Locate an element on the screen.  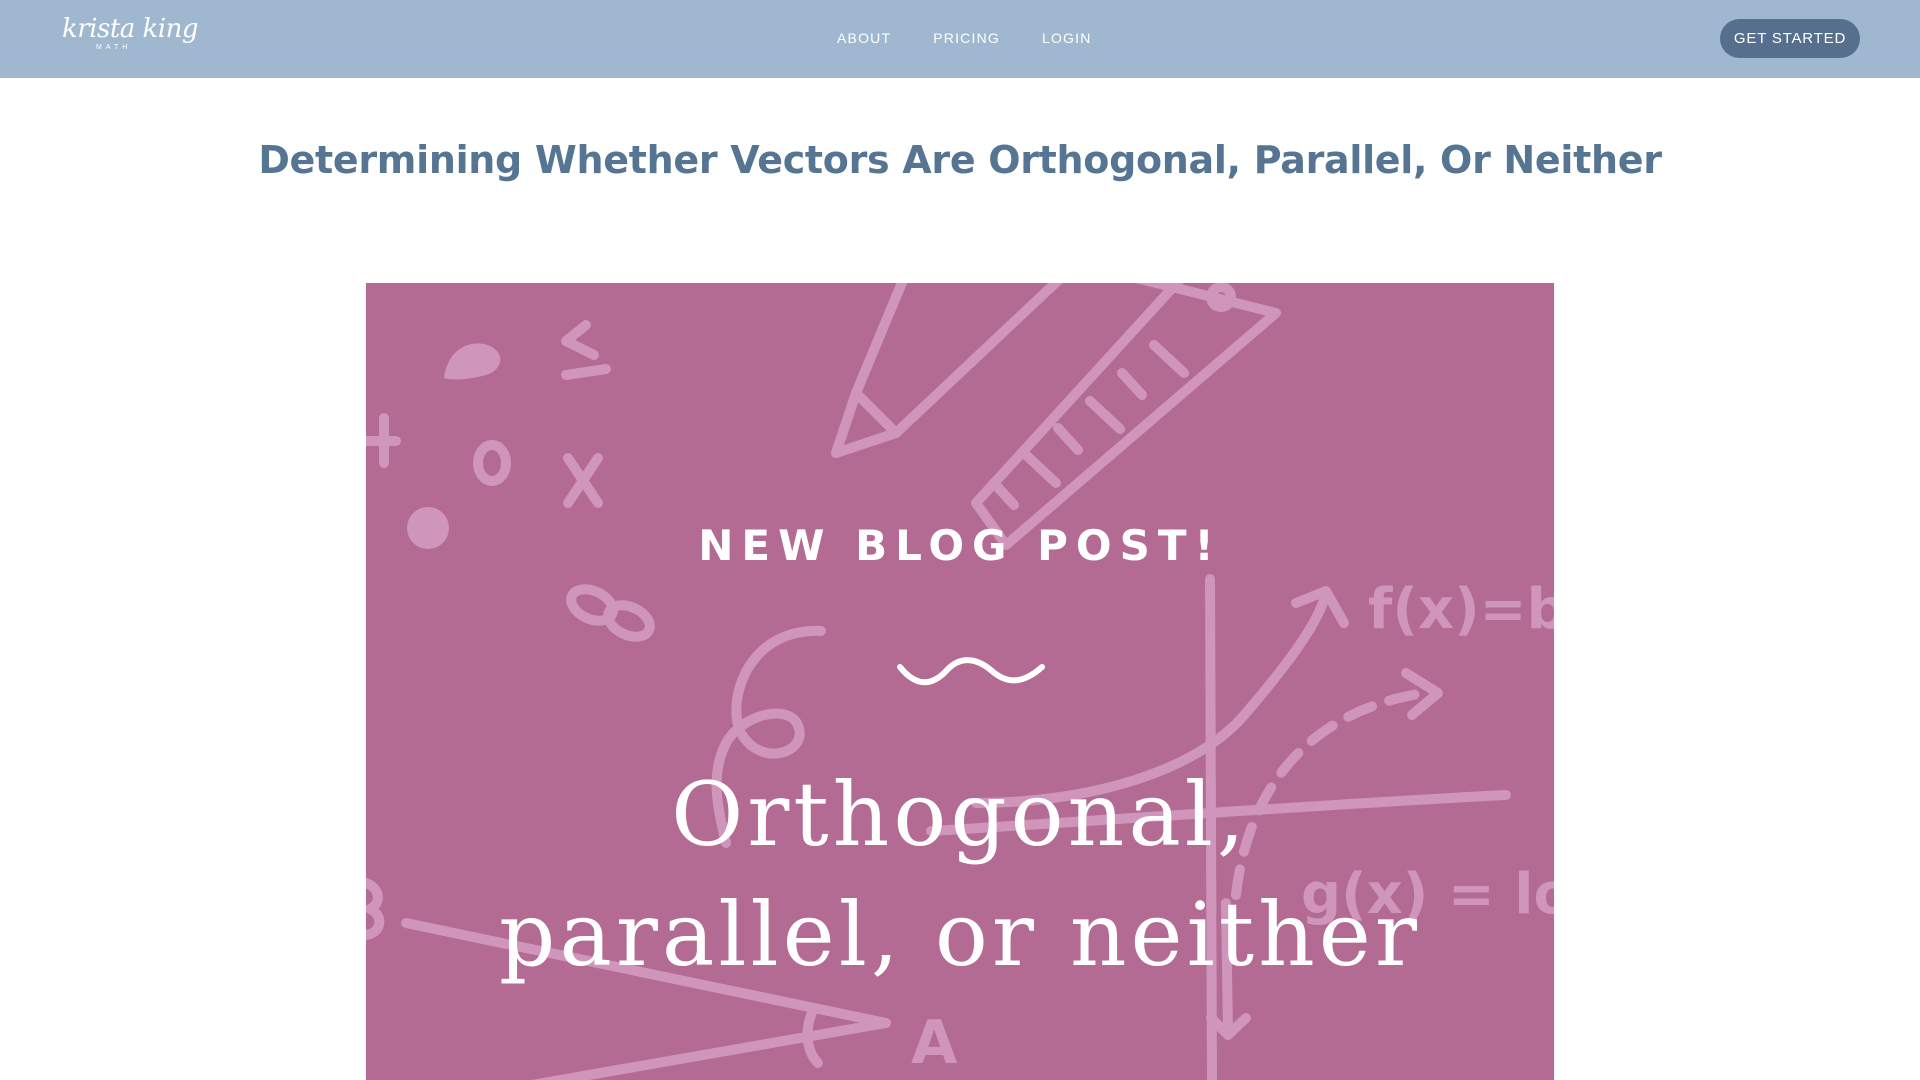
hero-title-line-1: Orthogonal, is located at coordinates (960, 814).